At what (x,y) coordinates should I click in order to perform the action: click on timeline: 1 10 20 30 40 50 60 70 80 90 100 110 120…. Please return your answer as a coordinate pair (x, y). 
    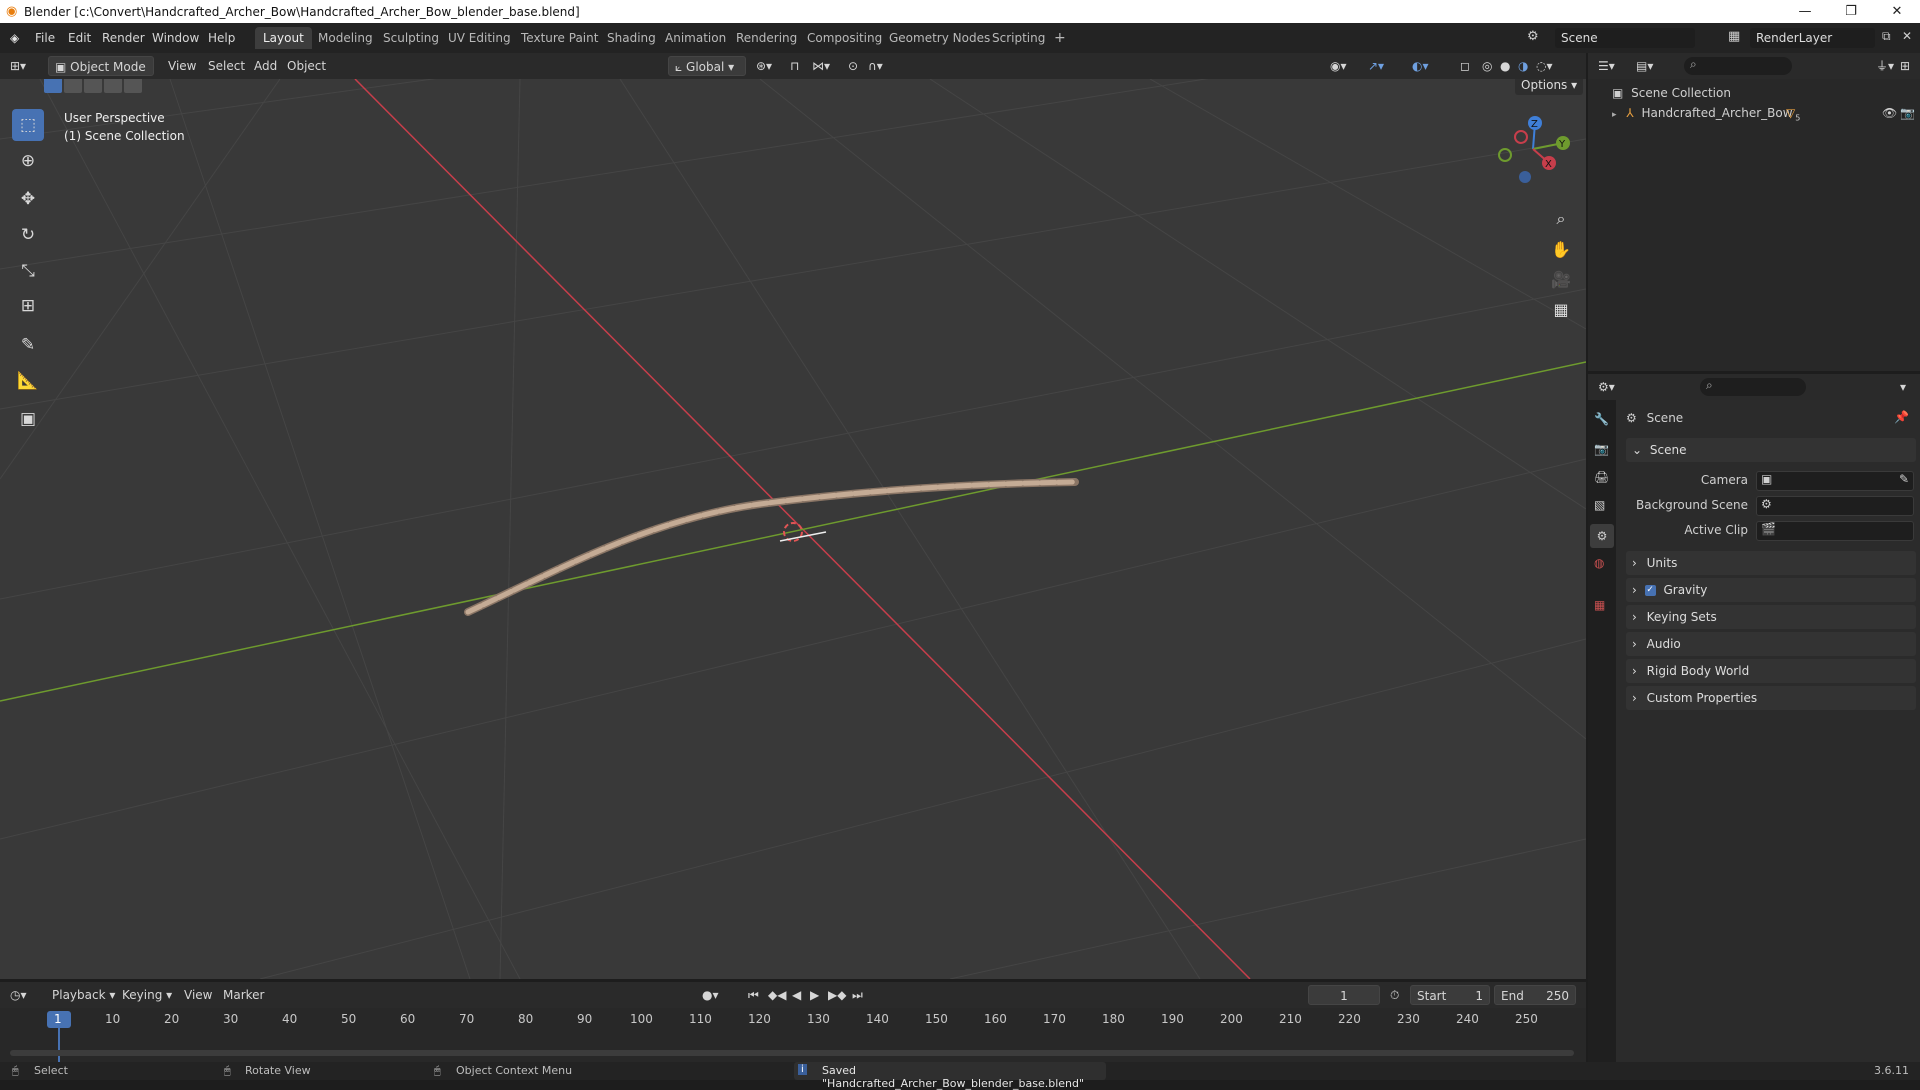
    Looking at the image, I should click on (793, 1037).